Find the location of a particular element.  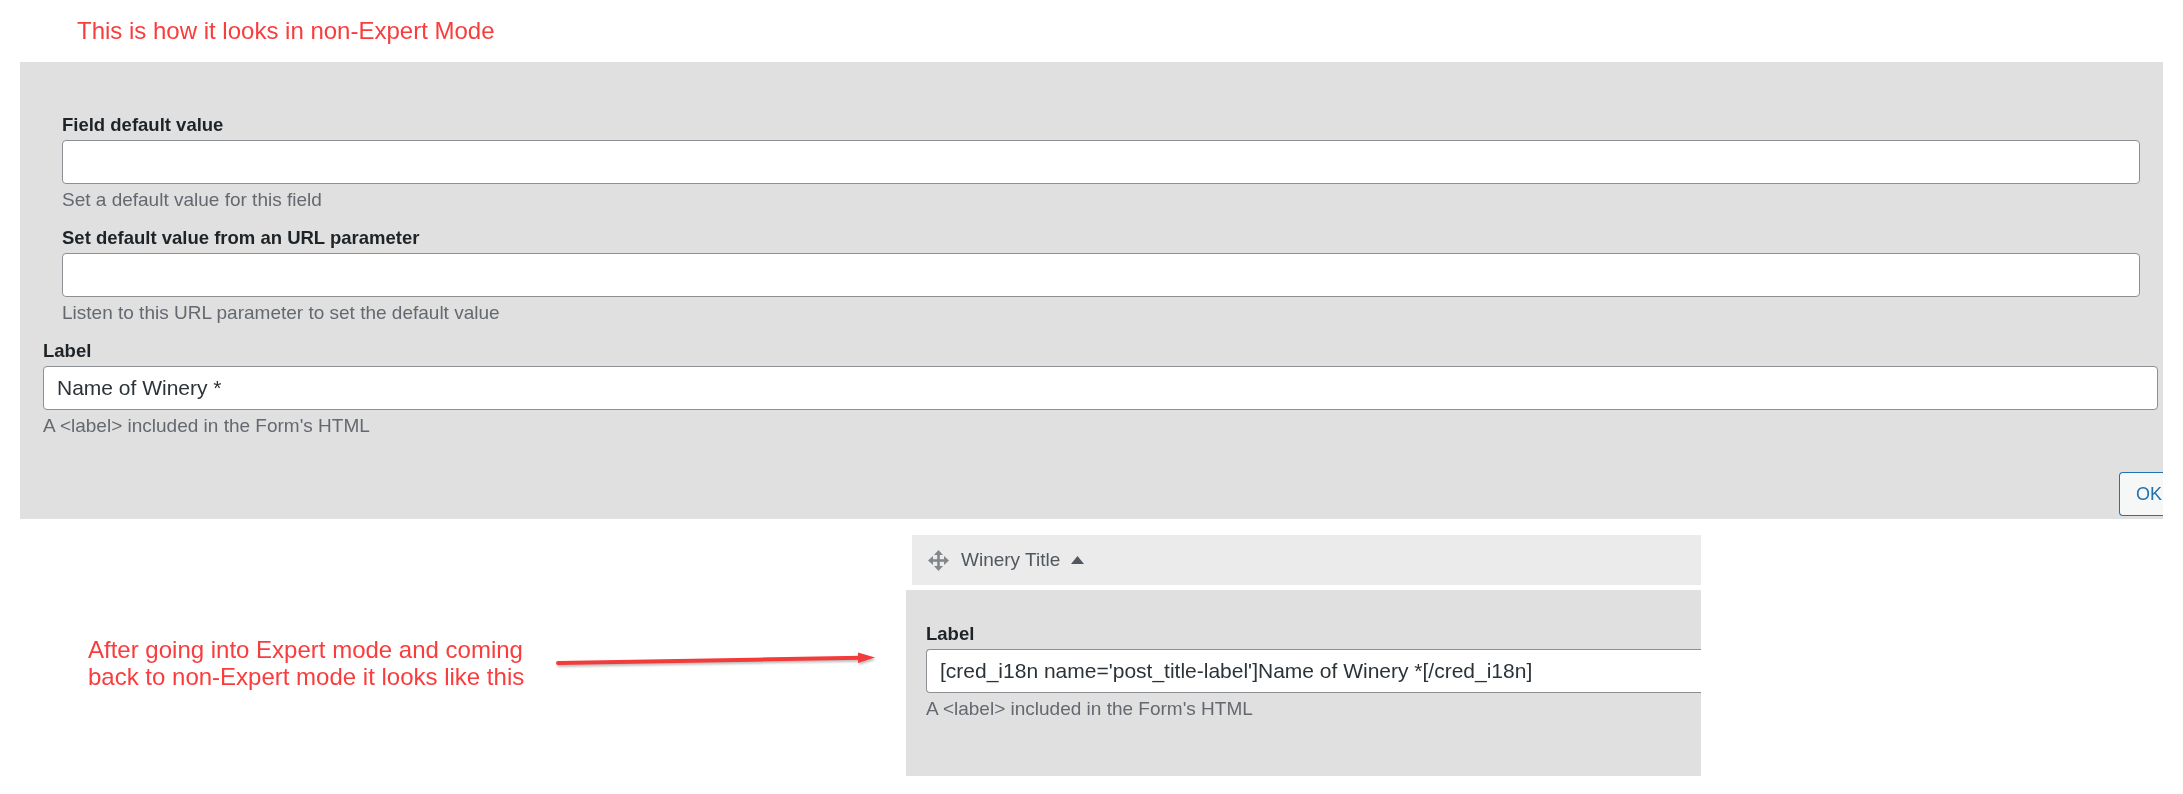

field-description: Listen to this URL parameter to set the default value is located at coordinates (281, 313).